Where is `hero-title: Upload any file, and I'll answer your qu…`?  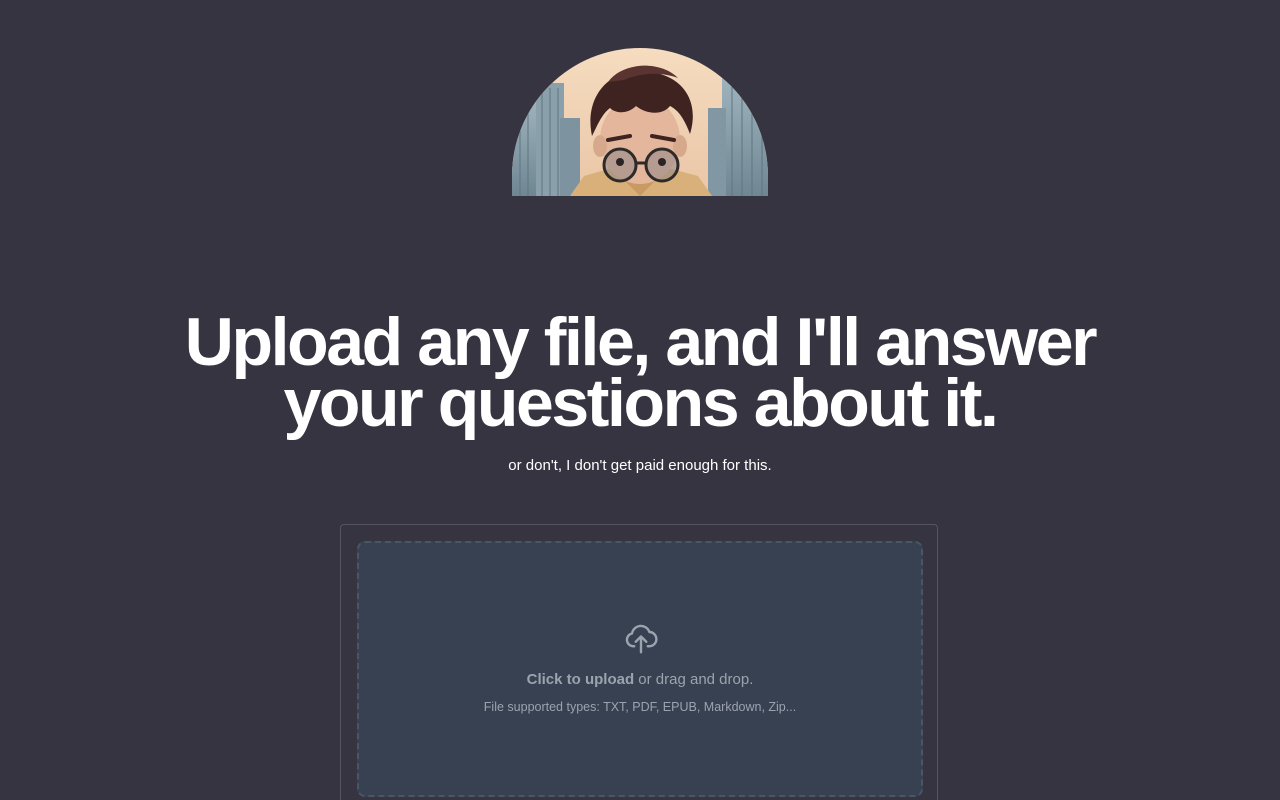
hero-title: Upload any file, and I'll answer your qu… is located at coordinates (641, 372).